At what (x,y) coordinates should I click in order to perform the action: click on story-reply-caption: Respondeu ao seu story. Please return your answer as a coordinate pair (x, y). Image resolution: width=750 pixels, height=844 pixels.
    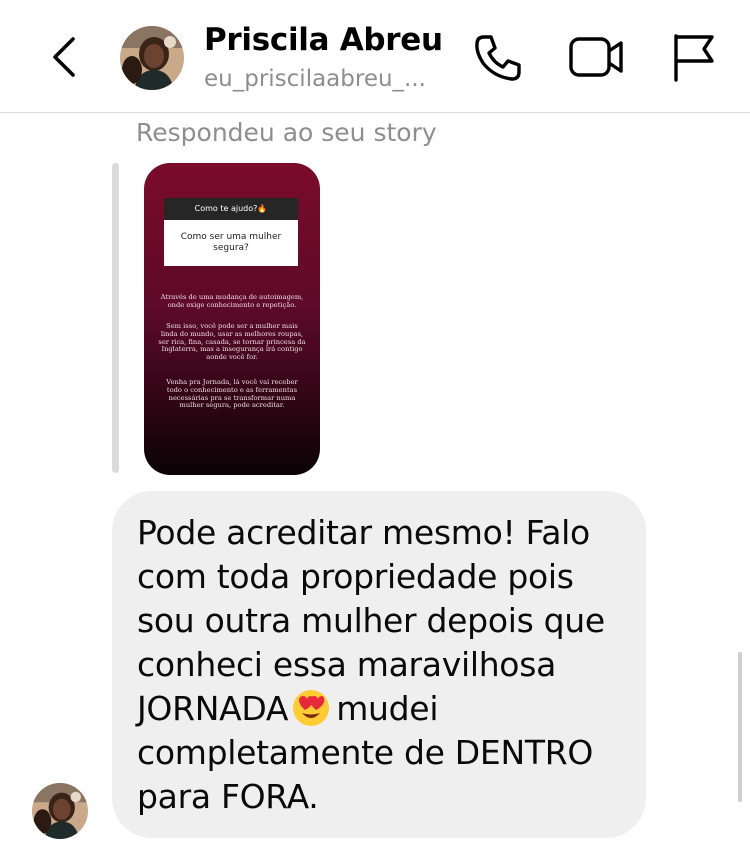
    Looking at the image, I should click on (286, 132).